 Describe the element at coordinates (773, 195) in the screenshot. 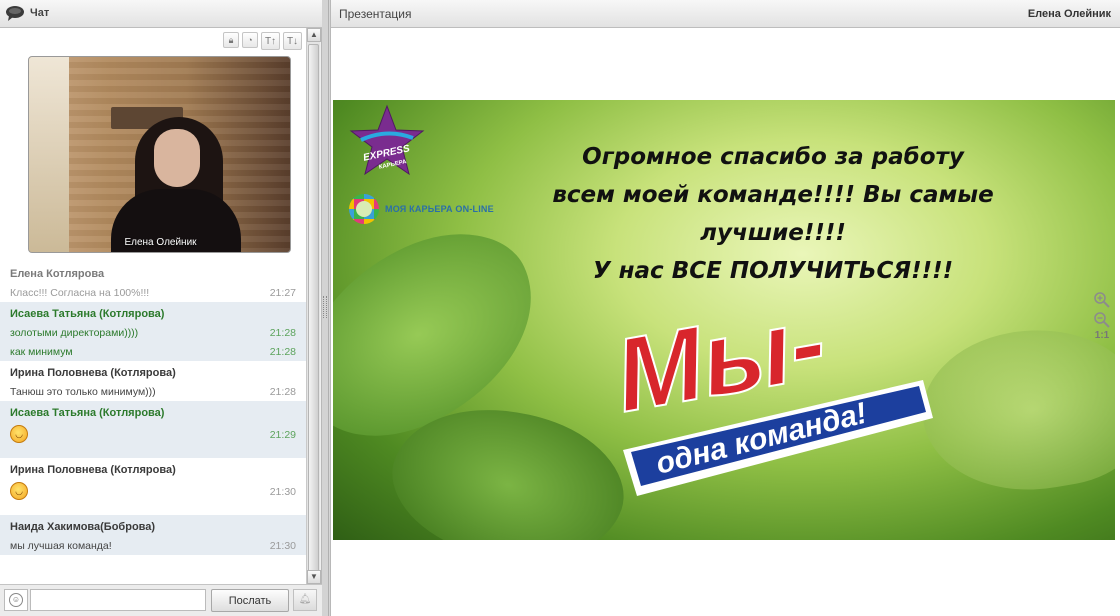

I see `slide-message-line: всем моей команде!!!! Вы самые` at that location.